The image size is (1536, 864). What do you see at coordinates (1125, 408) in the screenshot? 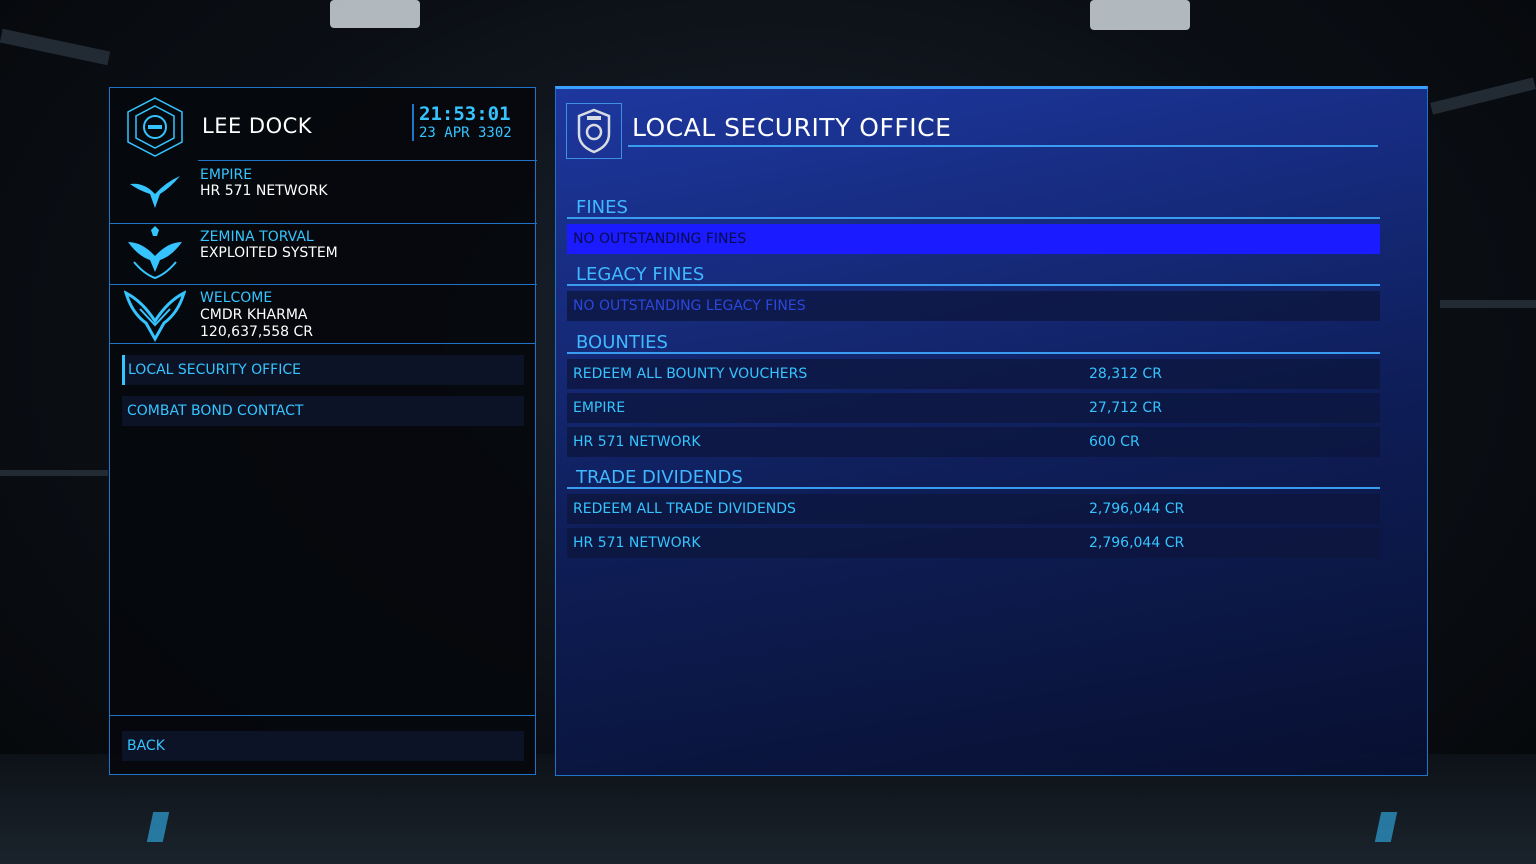
I see `bounty-amount: 27,712 CR` at bounding box center [1125, 408].